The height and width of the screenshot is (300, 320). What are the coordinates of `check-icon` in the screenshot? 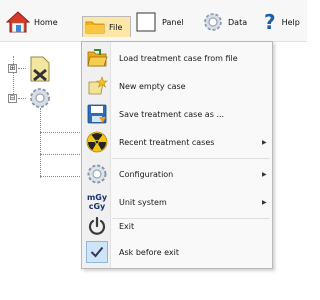 It's located at (97, 252).